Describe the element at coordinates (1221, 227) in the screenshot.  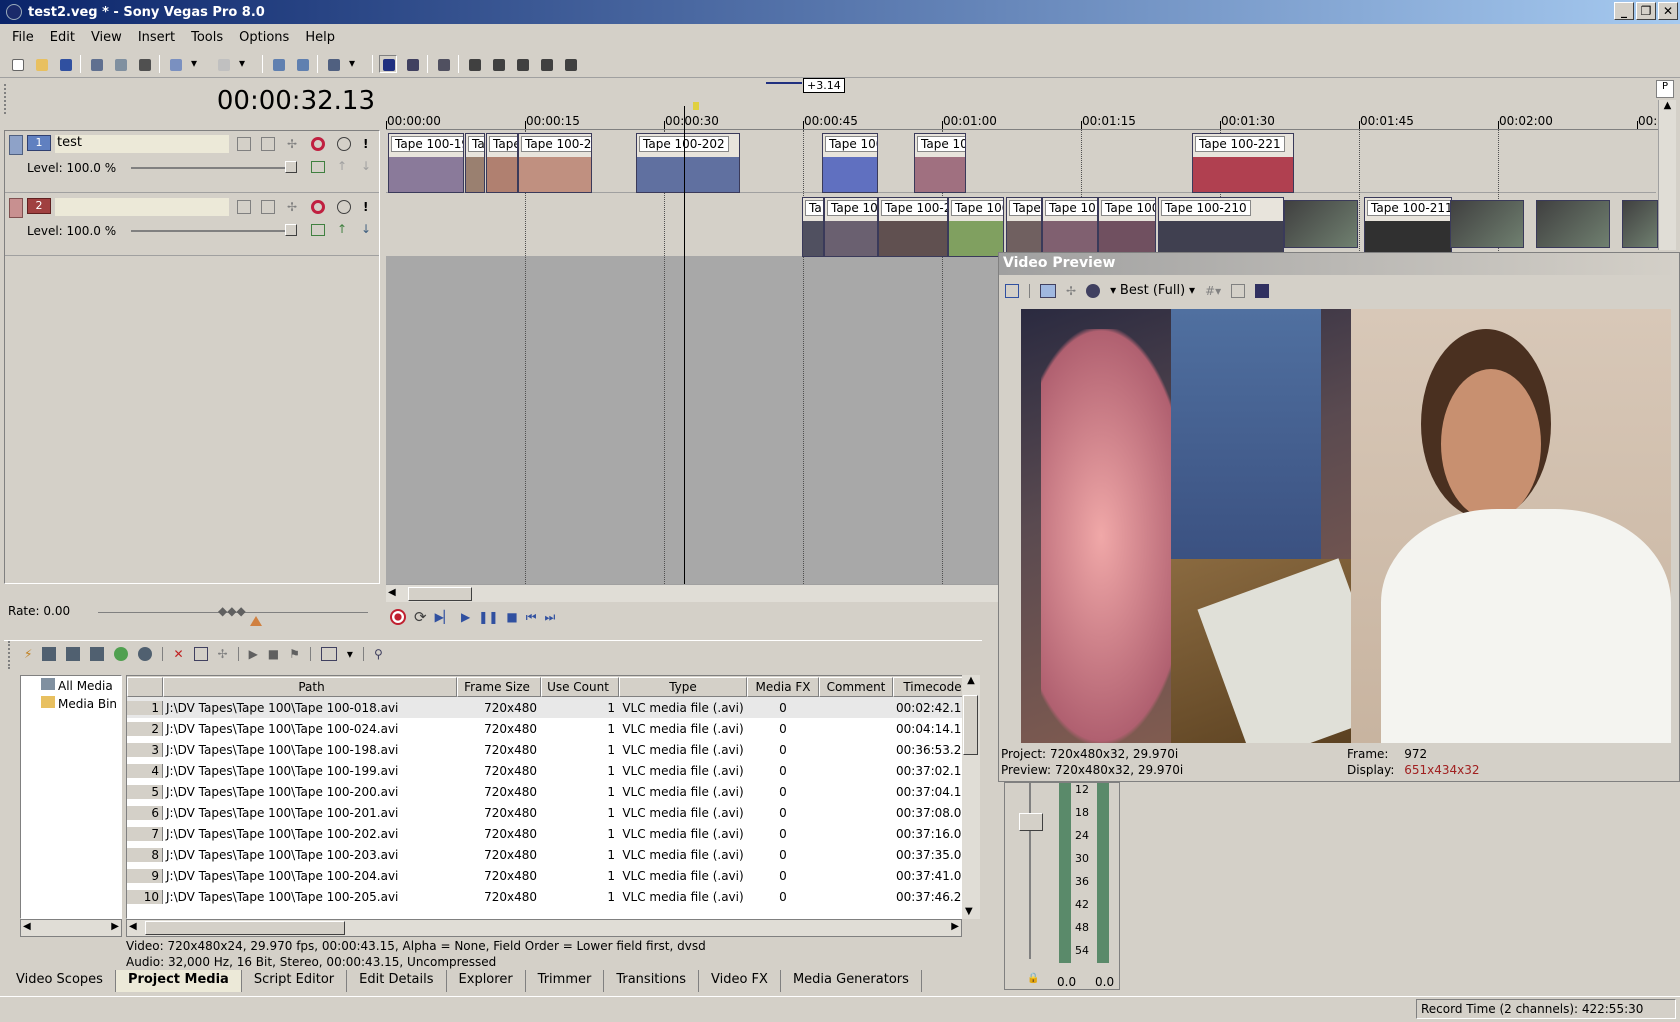
I see `timeline-clip: Tape 100-210` at that location.